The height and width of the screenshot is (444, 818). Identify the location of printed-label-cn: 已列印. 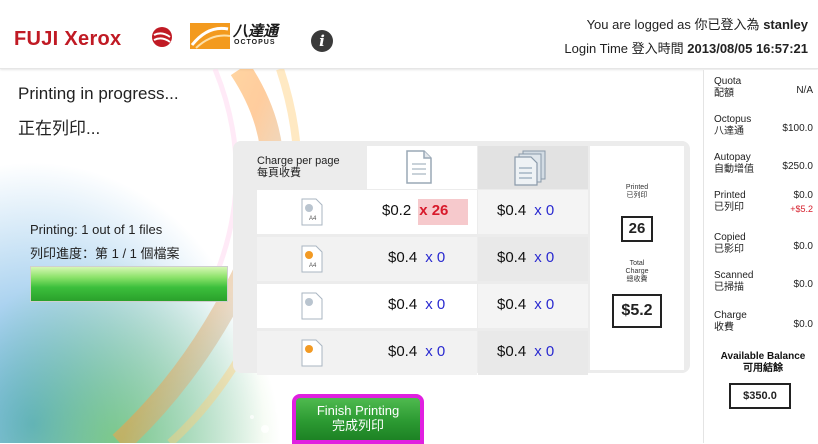
(637, 195).